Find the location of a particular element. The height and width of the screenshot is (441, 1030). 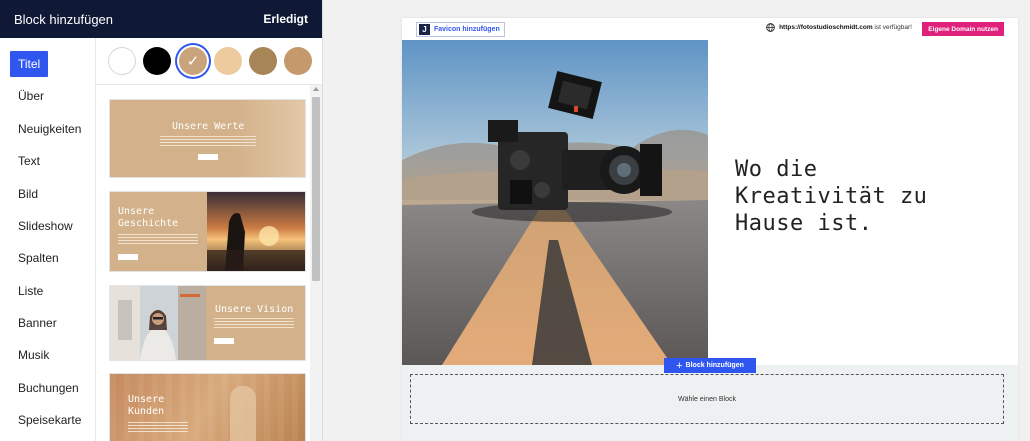

category-speisekarte: Speisekarte is located at coordinates (49, 420).